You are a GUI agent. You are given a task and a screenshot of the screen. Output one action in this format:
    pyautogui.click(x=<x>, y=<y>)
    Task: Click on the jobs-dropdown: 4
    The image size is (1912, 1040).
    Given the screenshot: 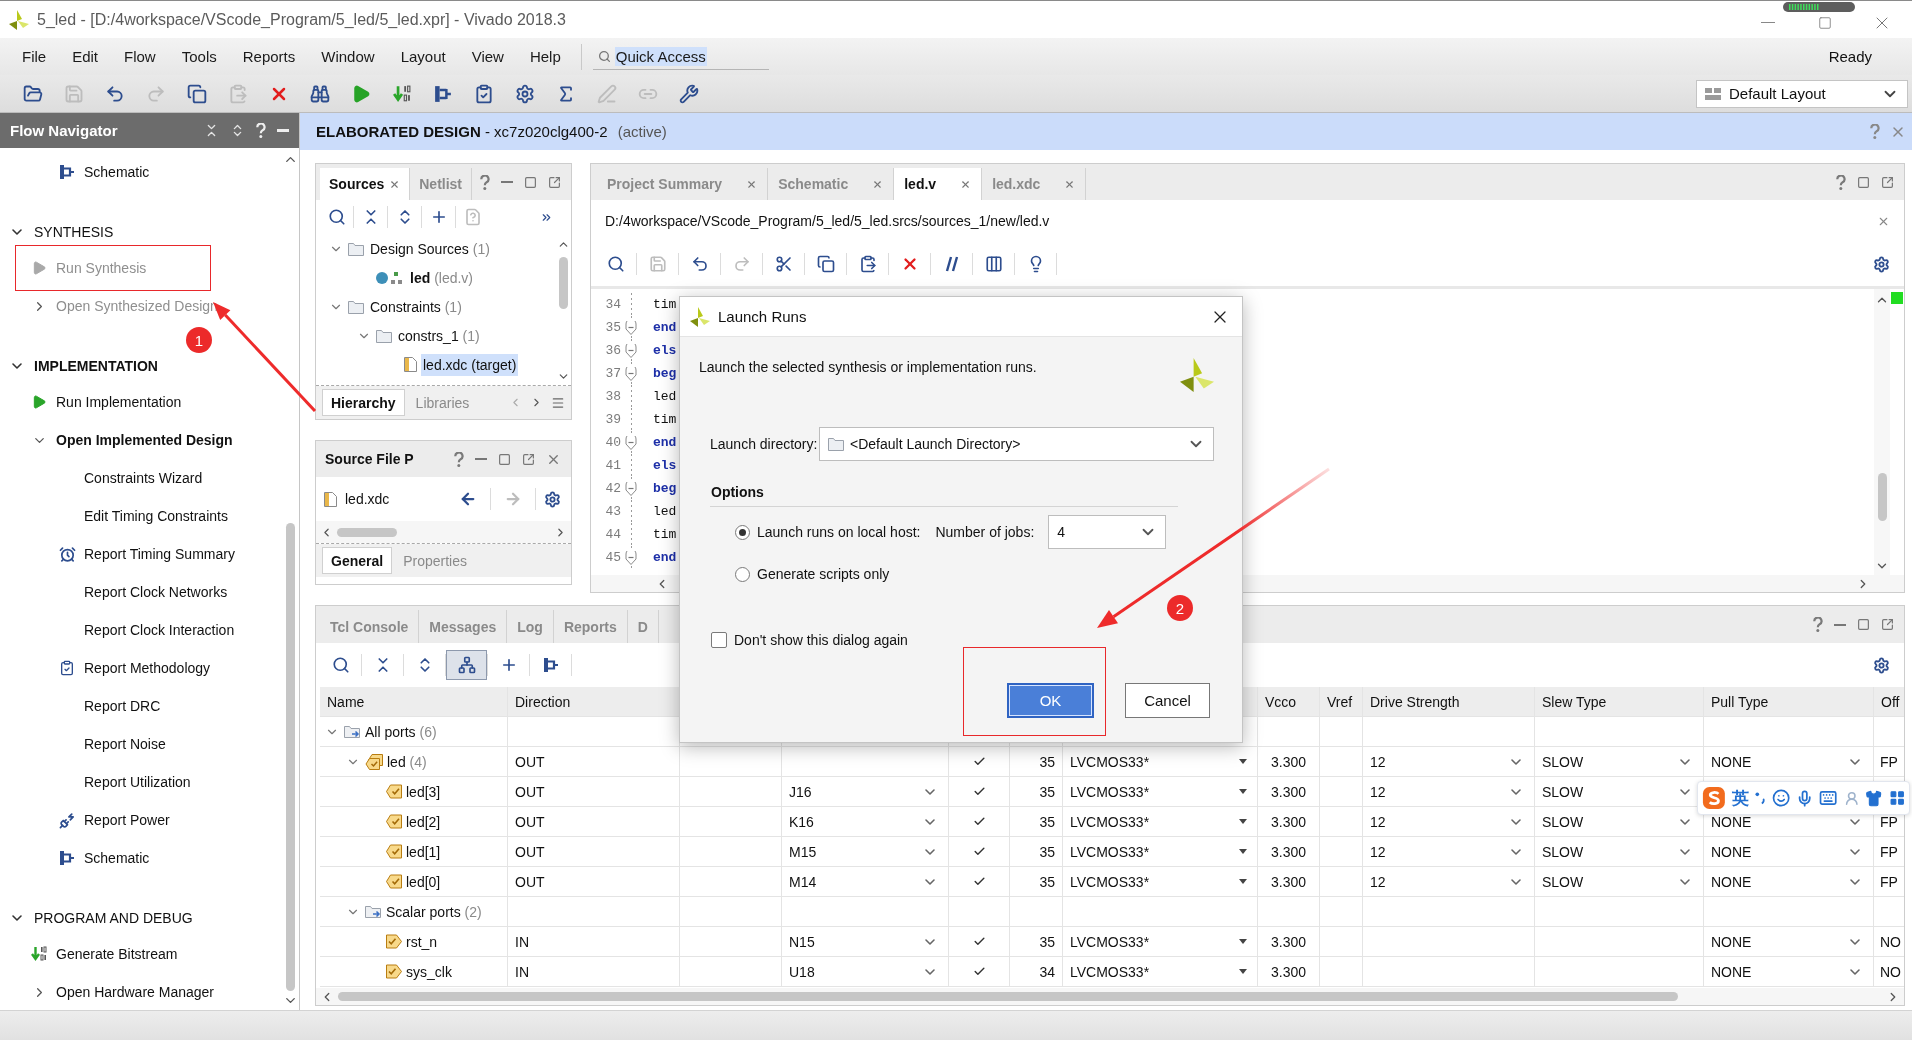 What is the action you would take?
    pyautogui.click(x=1107, y=532)
    